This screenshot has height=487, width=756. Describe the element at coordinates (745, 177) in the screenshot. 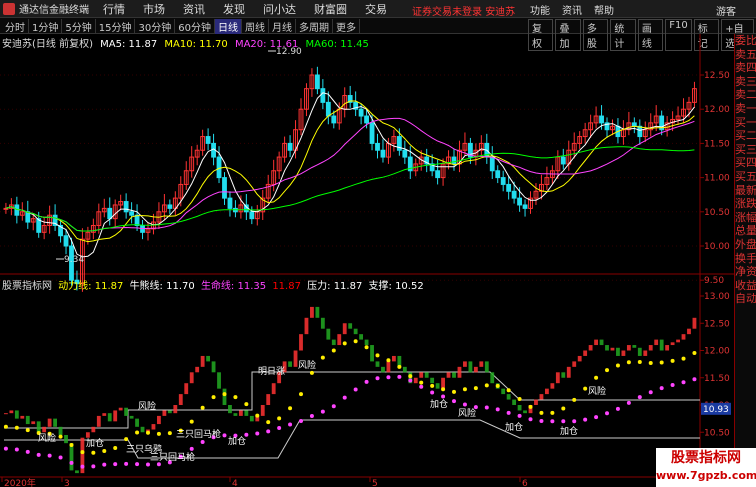

I see `sidebar-item-10: 买五` at that location.